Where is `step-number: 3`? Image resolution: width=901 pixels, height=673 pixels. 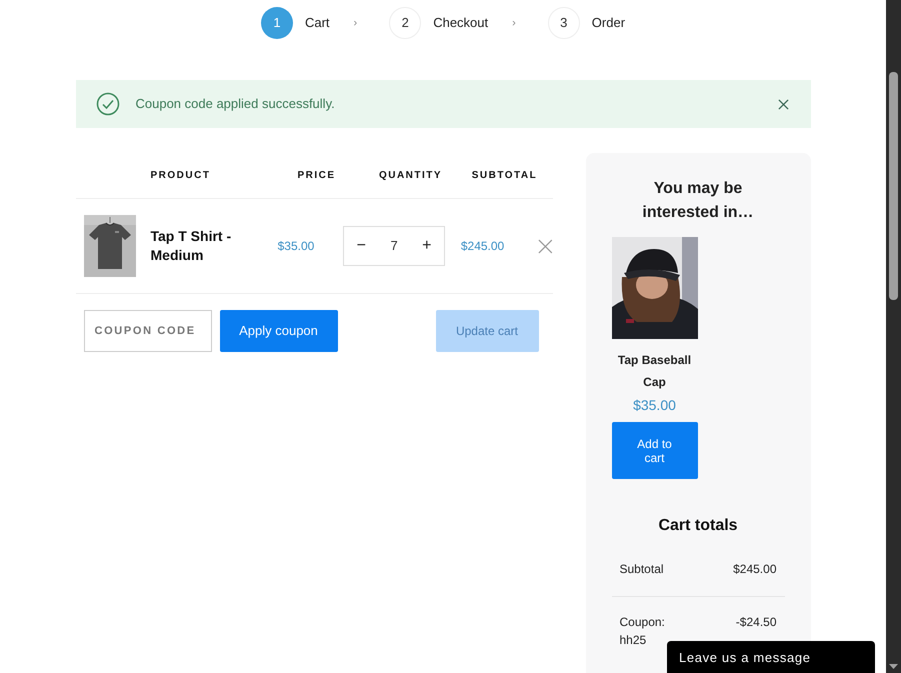
step-number: 3 is located at coordinates (564, 23).